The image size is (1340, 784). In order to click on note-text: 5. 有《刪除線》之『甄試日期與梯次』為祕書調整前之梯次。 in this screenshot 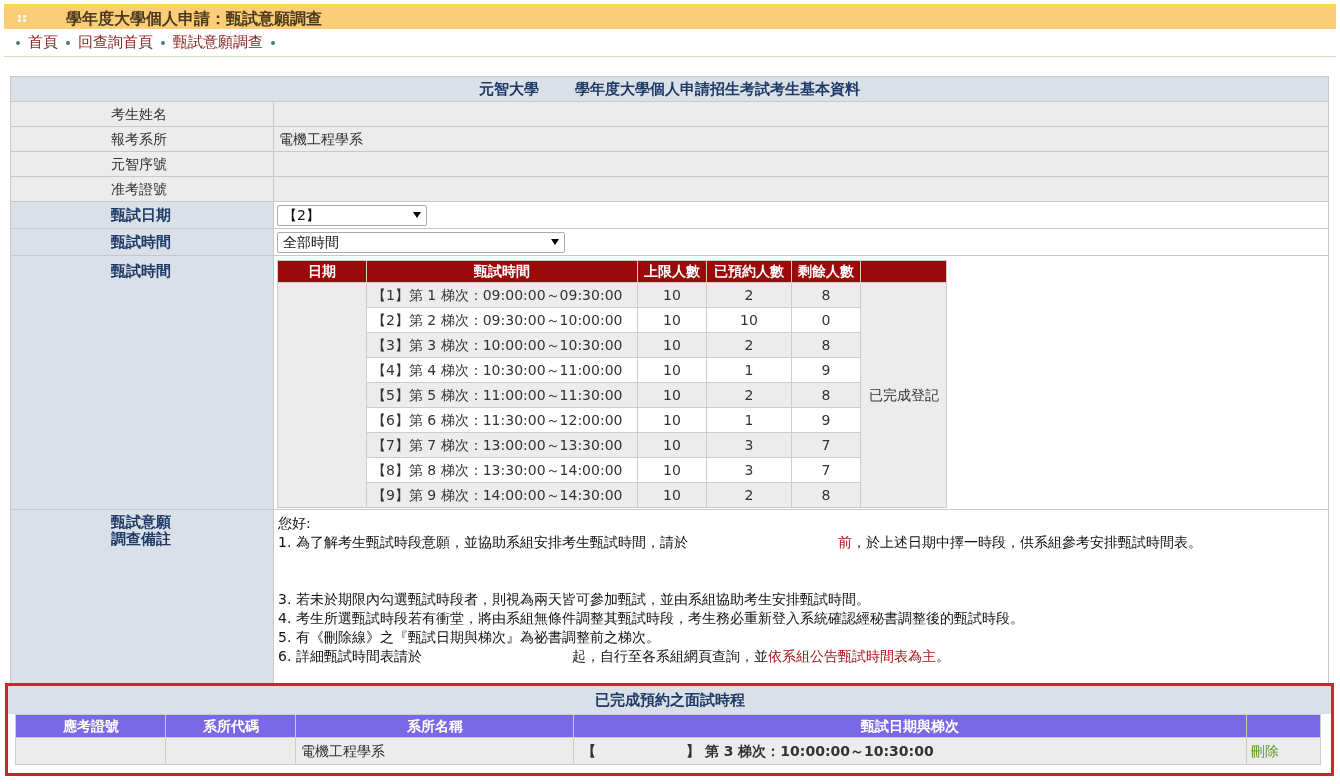, I will do `click(469, 637)`.